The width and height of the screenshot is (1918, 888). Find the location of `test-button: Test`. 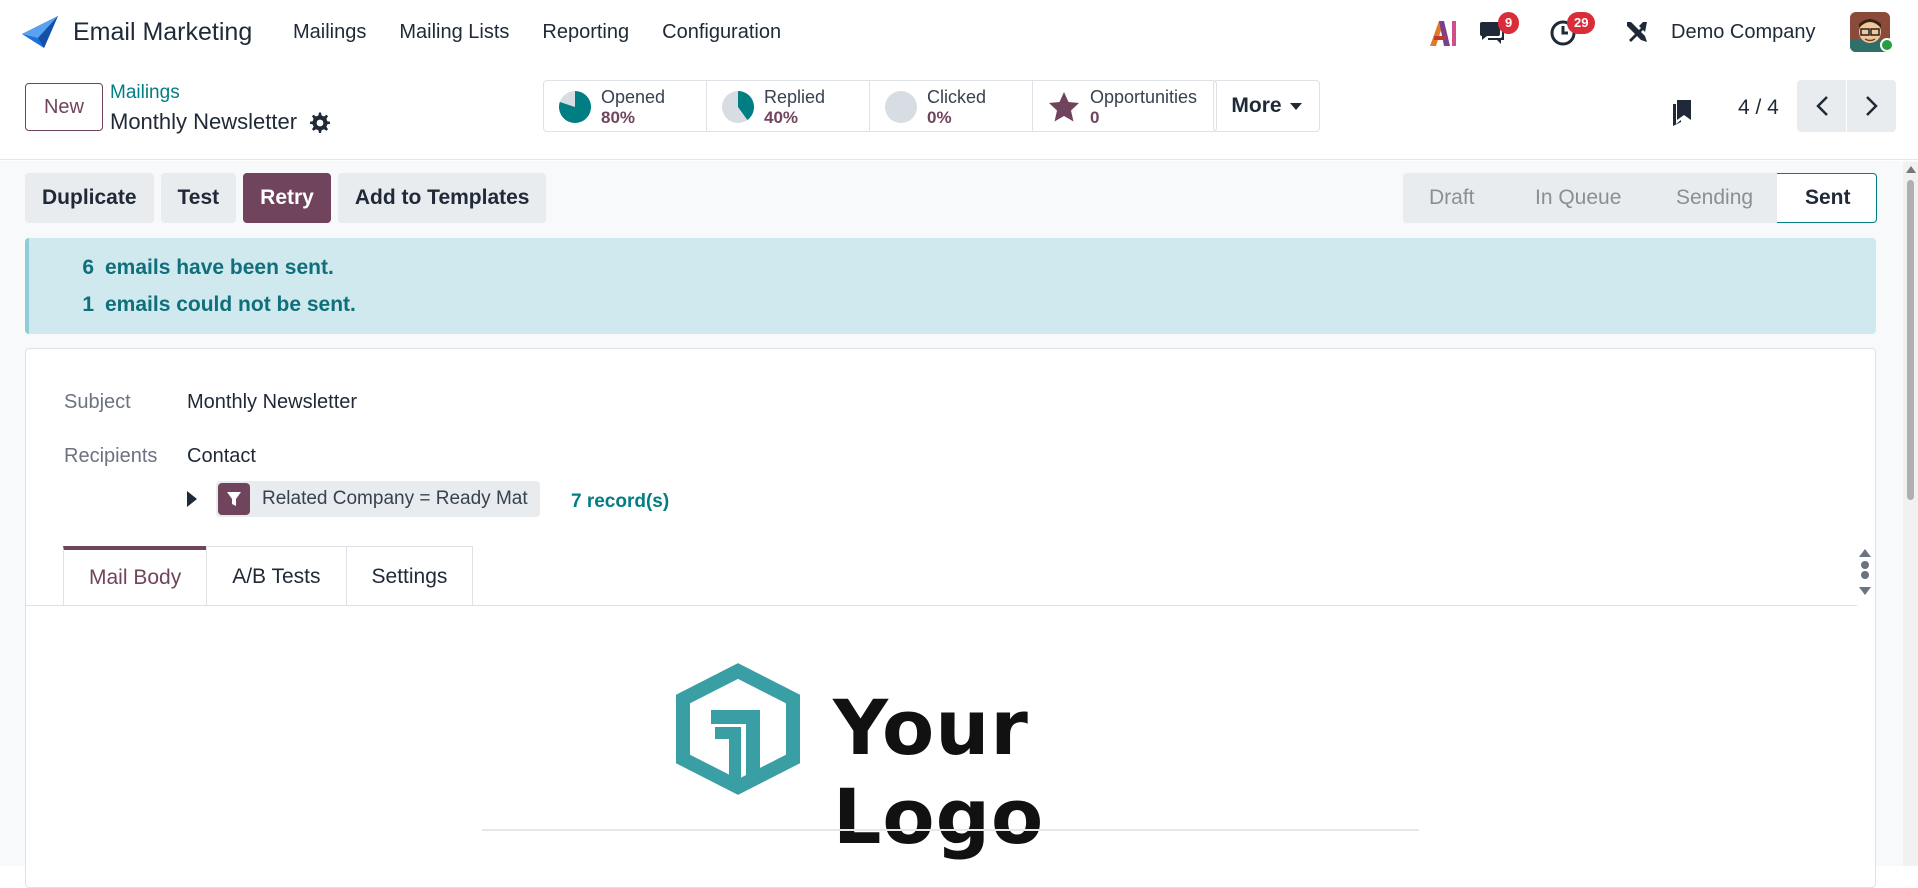

test-button: Test is located at coordinates (198, 198).